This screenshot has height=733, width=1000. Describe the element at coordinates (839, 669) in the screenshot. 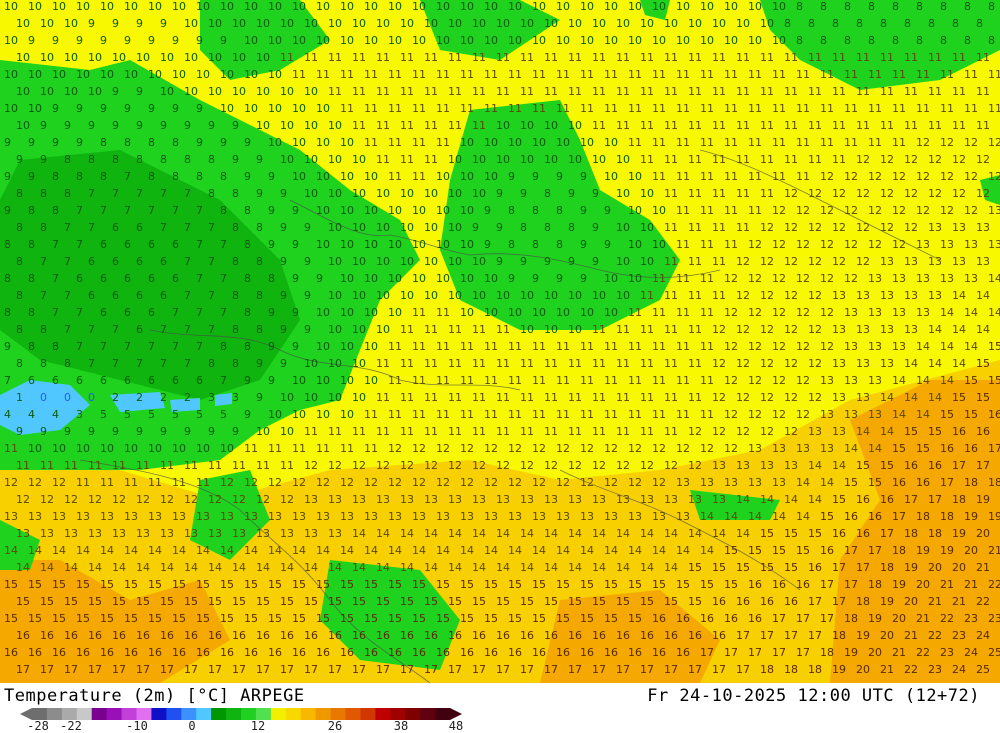

I see `temperature-value-label: 19` at that location.